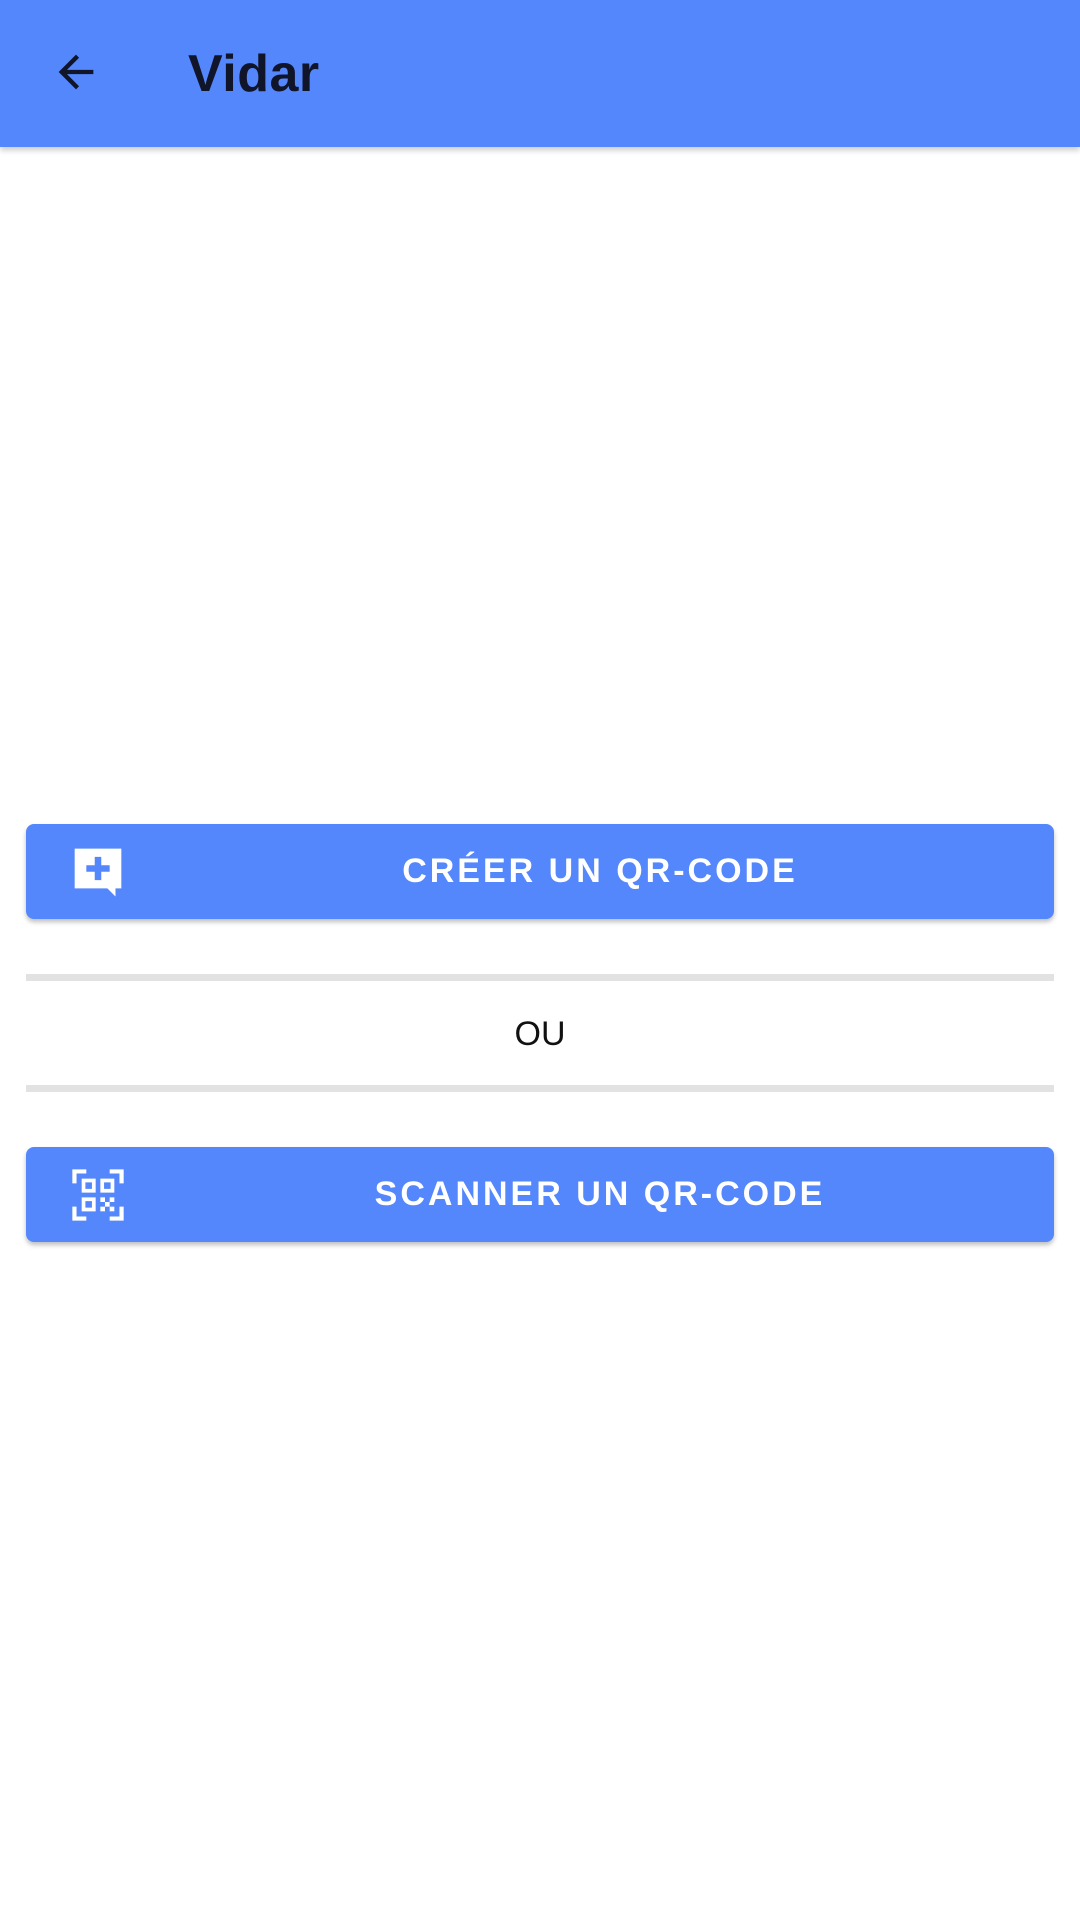 Image resolution: width=1080 pixels, height=1920 pixels. What do you see at coordinates (540, 1088) in the screenshot?
I see `divider-bottom` at bounding box center [540, 1088].